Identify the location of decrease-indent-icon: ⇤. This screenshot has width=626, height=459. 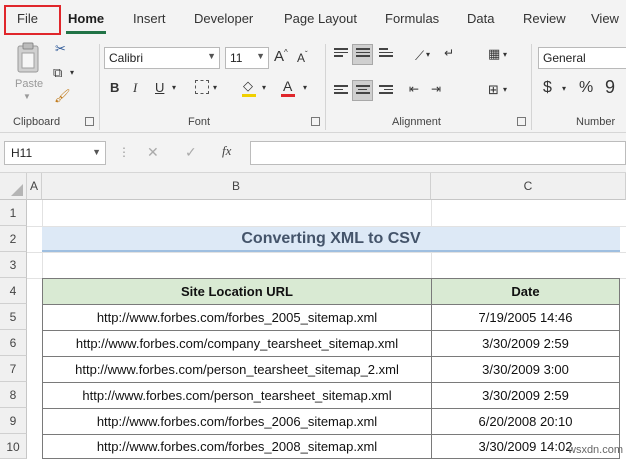
(414, 89).